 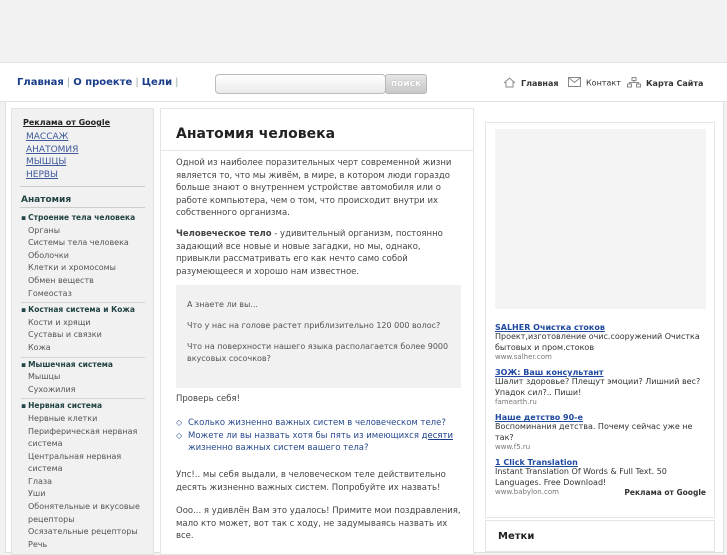 What do you see at coordinates (83, 494) in the screenshot?
I see `sidebar-item: Уши` at bounding box center [83, 494].